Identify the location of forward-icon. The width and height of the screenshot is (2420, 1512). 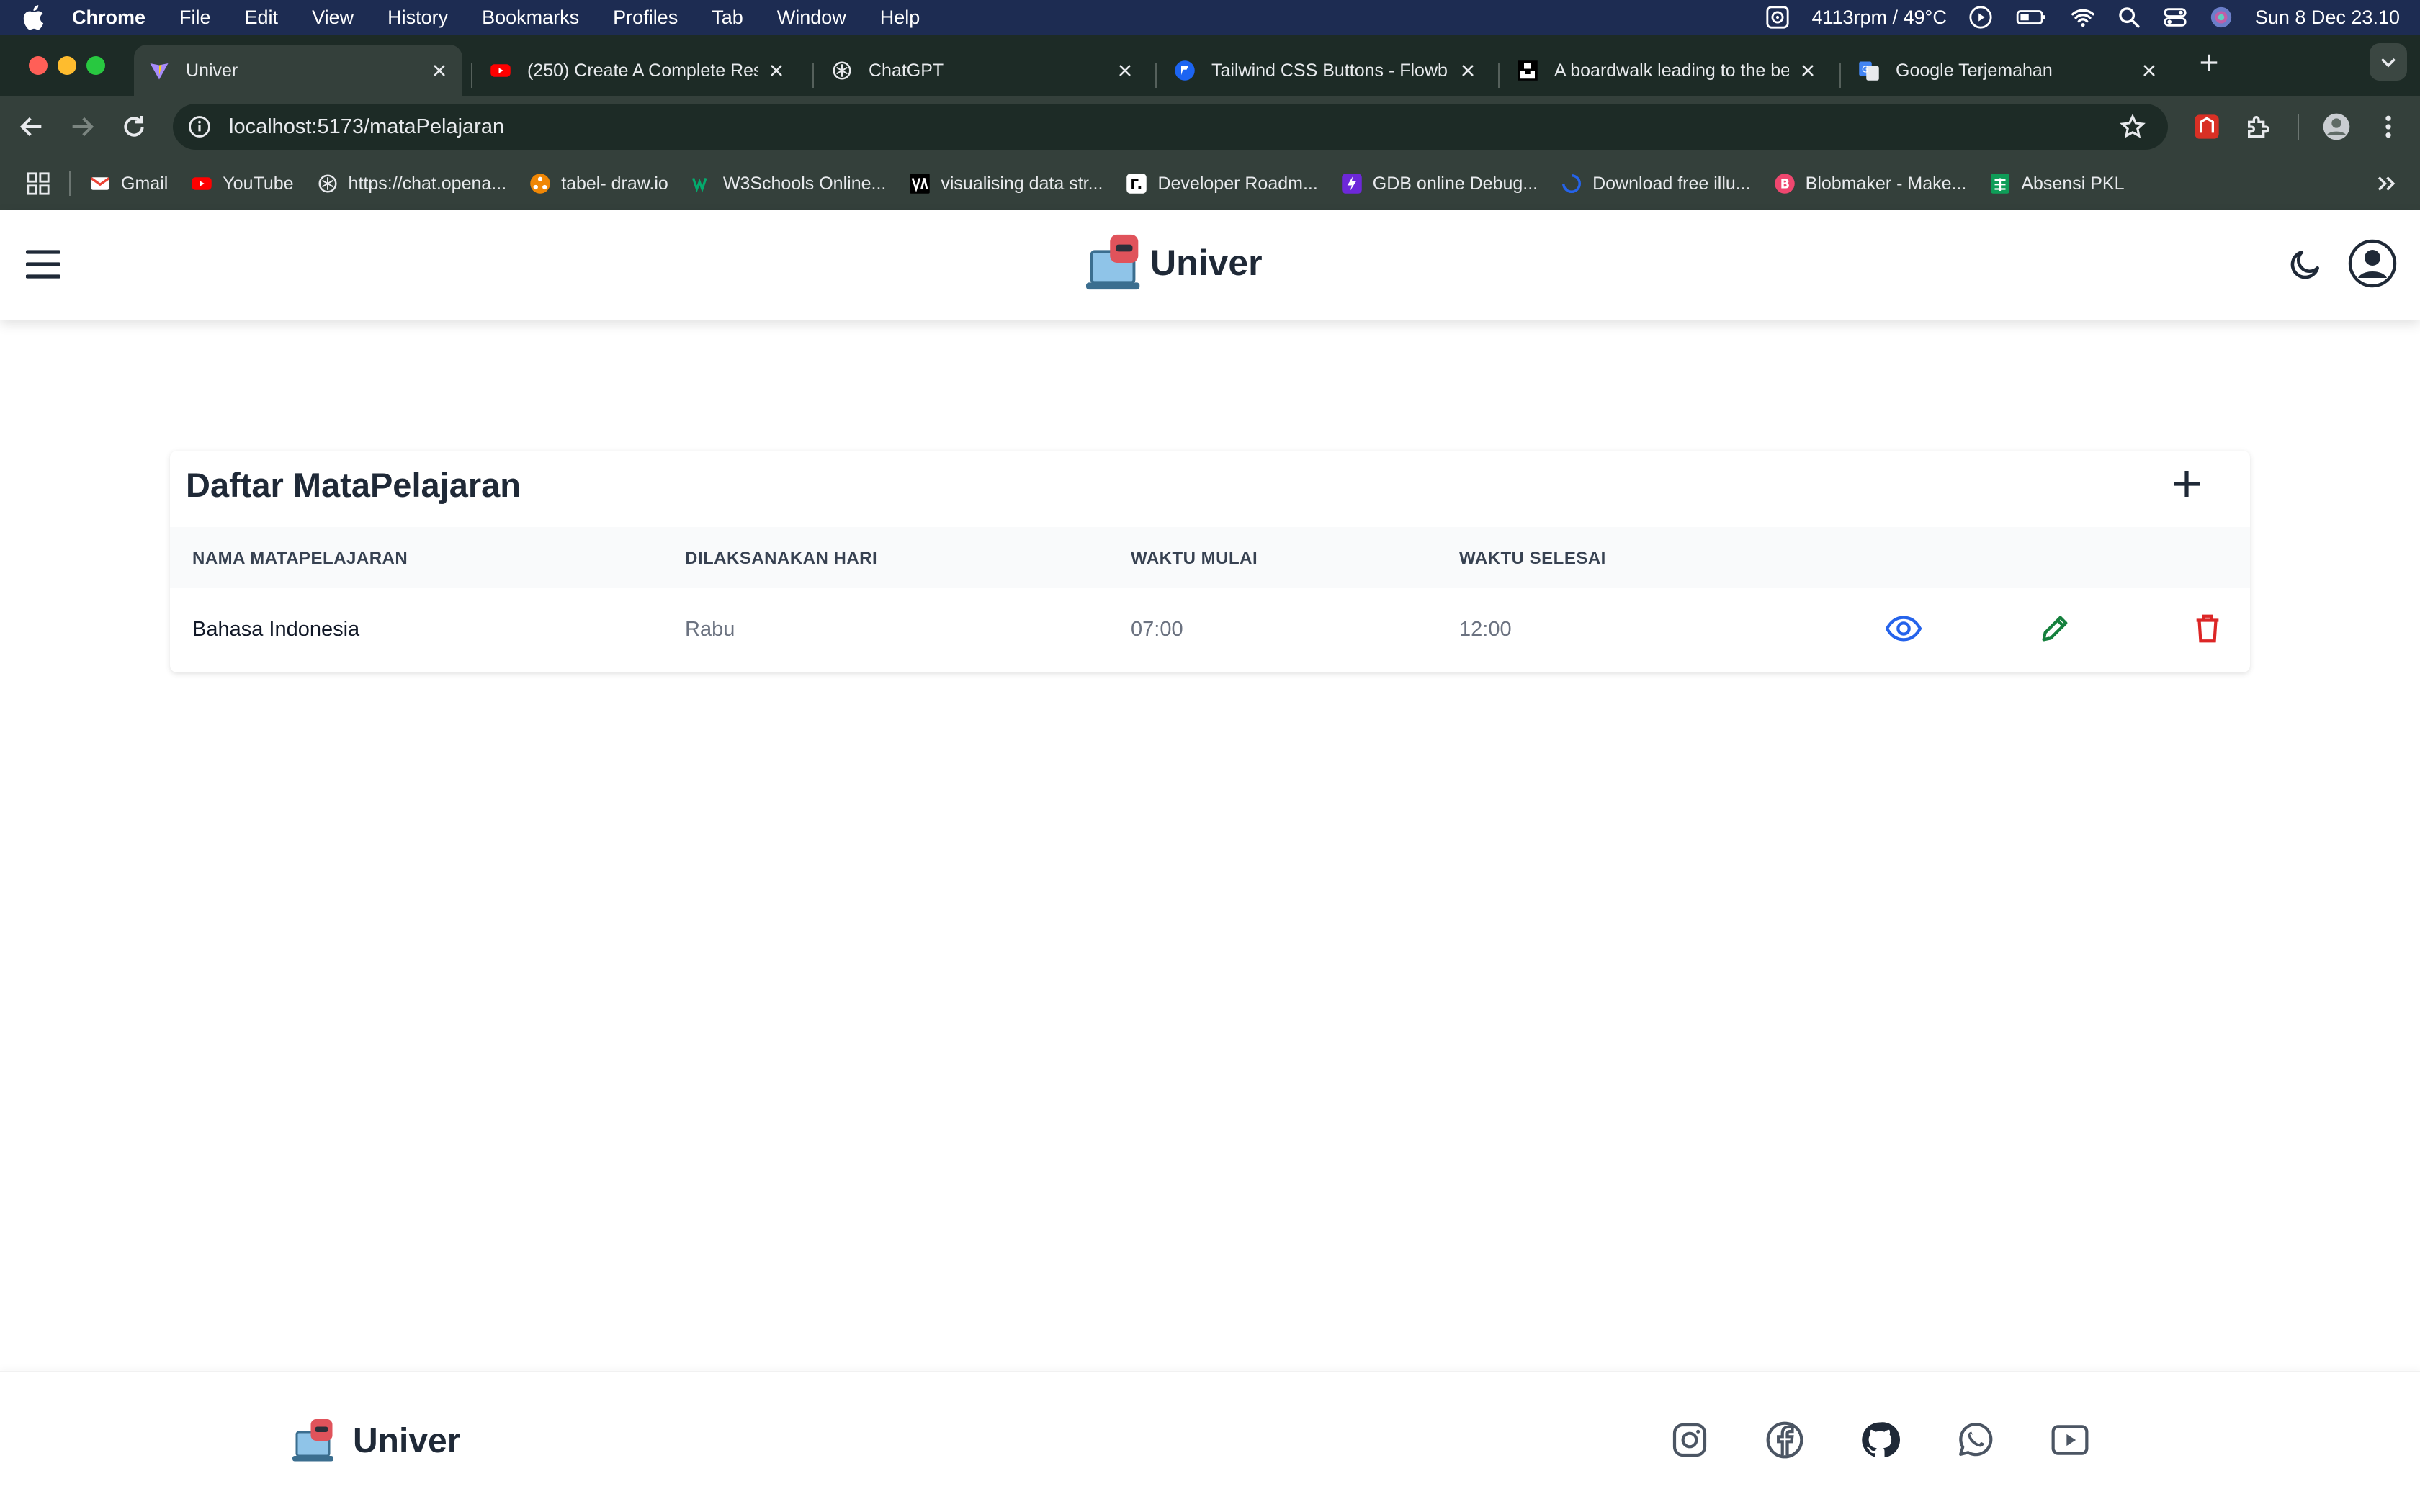
(82, 126).